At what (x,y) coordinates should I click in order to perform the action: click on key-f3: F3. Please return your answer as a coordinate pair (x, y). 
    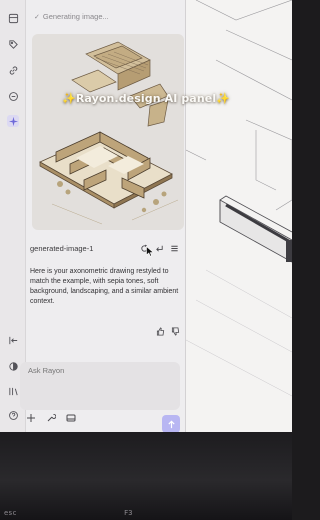
    Looking at the image, I should click on (128, 513).